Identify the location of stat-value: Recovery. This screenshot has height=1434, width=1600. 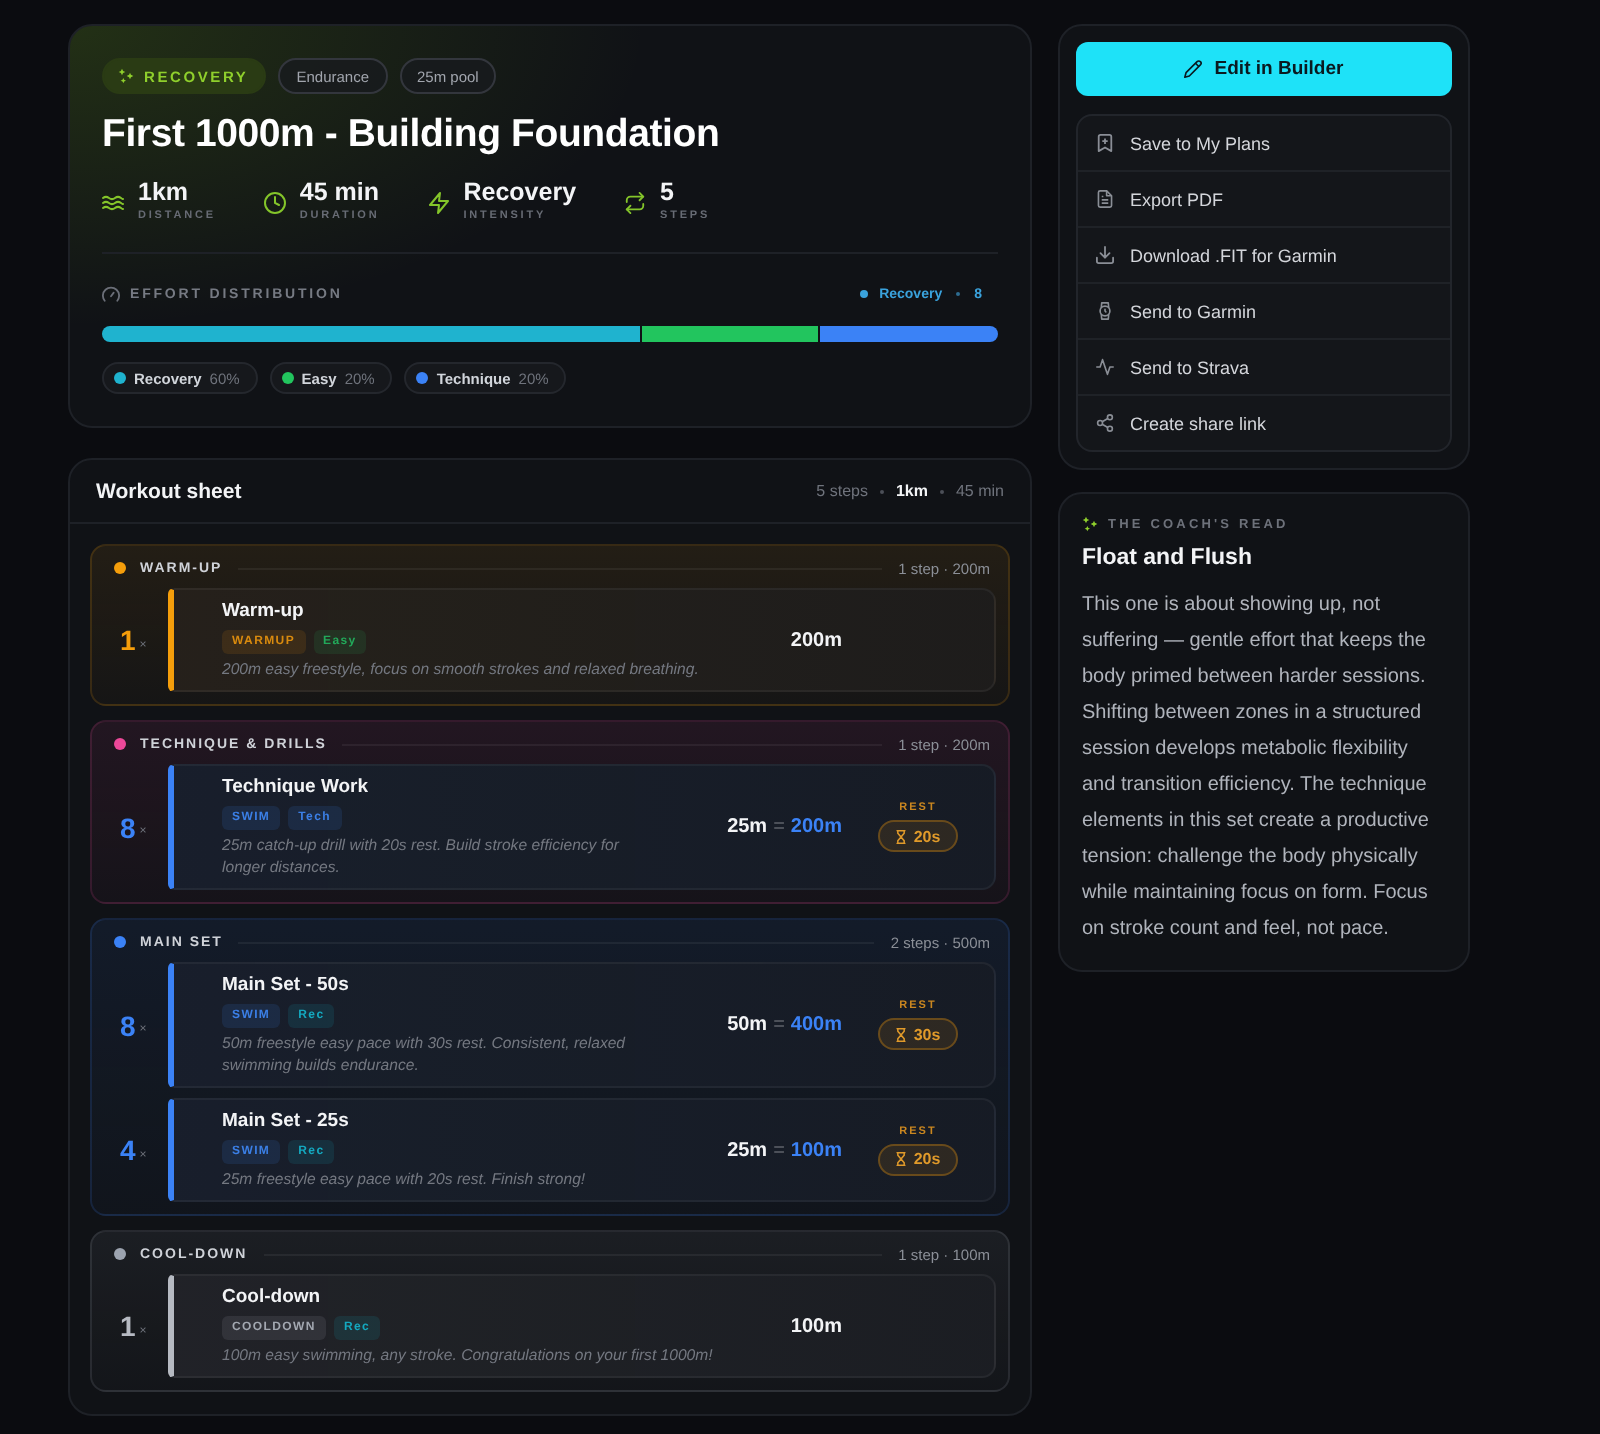
(520, 193).